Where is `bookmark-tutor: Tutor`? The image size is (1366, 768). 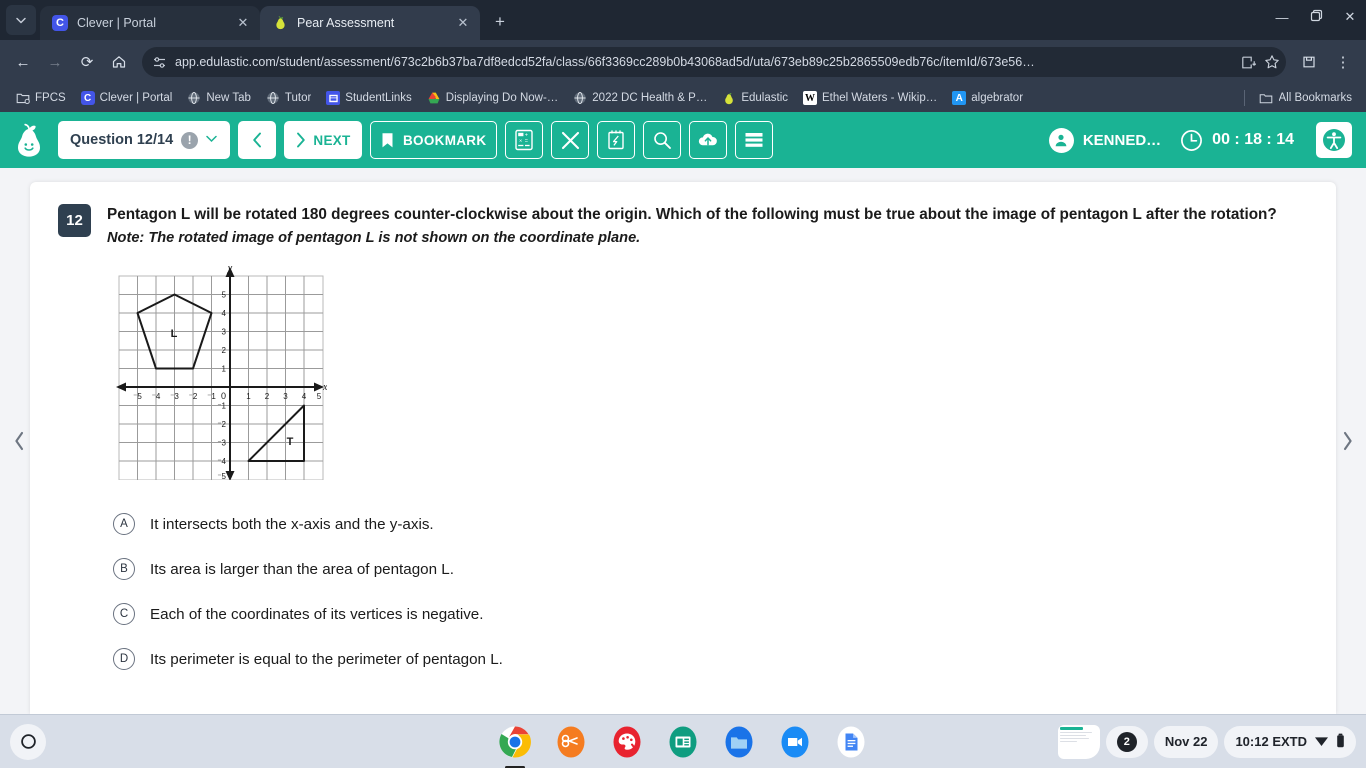
bookmark-tutor: Tutor is located at coordinates (288, 98).